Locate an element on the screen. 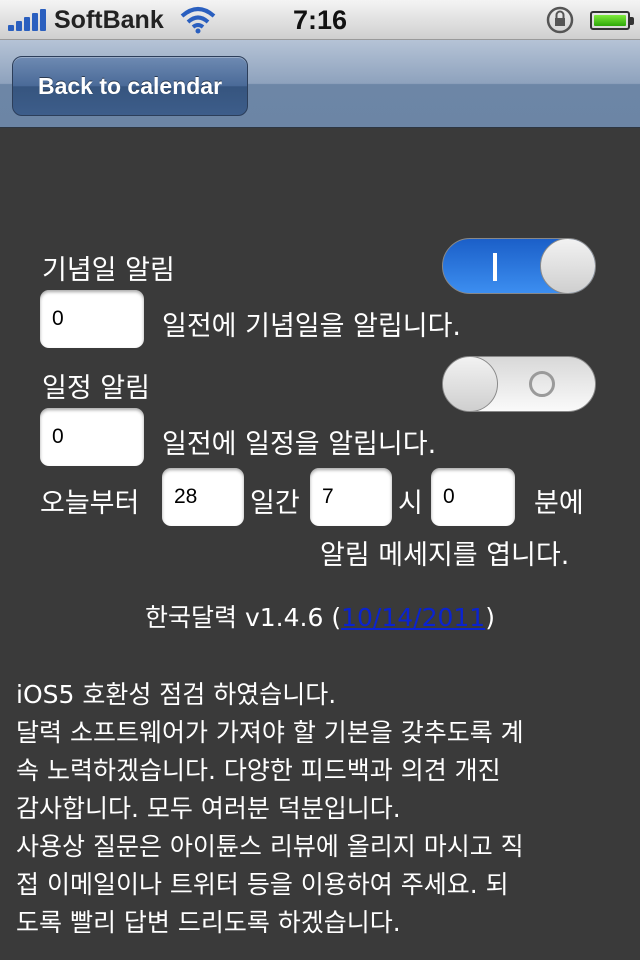 This screenshot has height=960, width=640. notes-line: 속 노력하겠습니다. 다양한 피드백과 의견 개진 is located at coordinates (258, 770).